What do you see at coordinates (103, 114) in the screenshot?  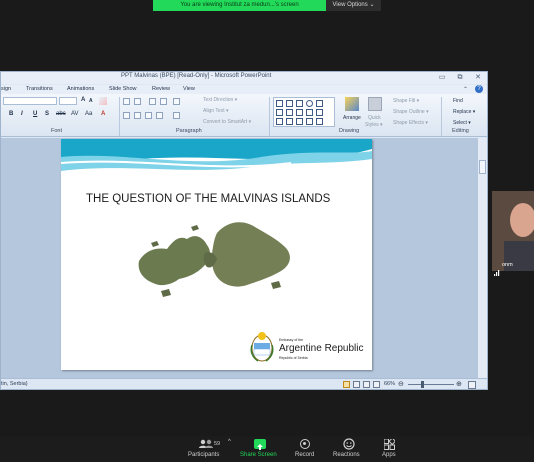 I see `font-color-button: A` at bounding box center [103, 114].